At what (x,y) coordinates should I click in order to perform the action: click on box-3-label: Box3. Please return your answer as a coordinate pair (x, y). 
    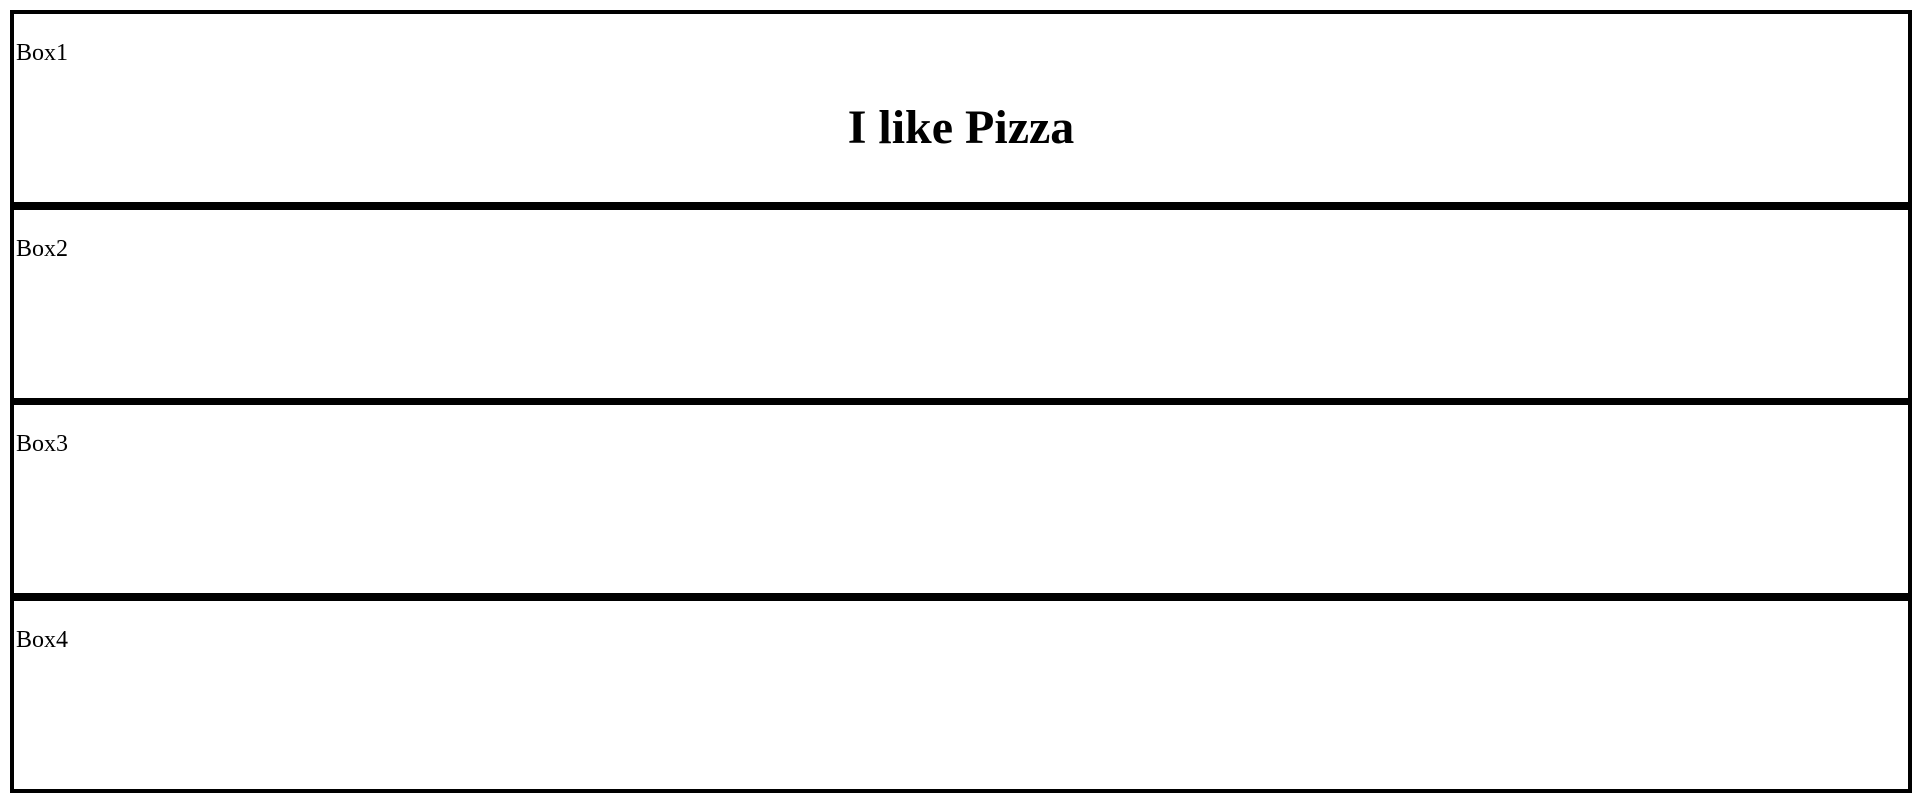
    Looking at the image, I should click on (42, 444).